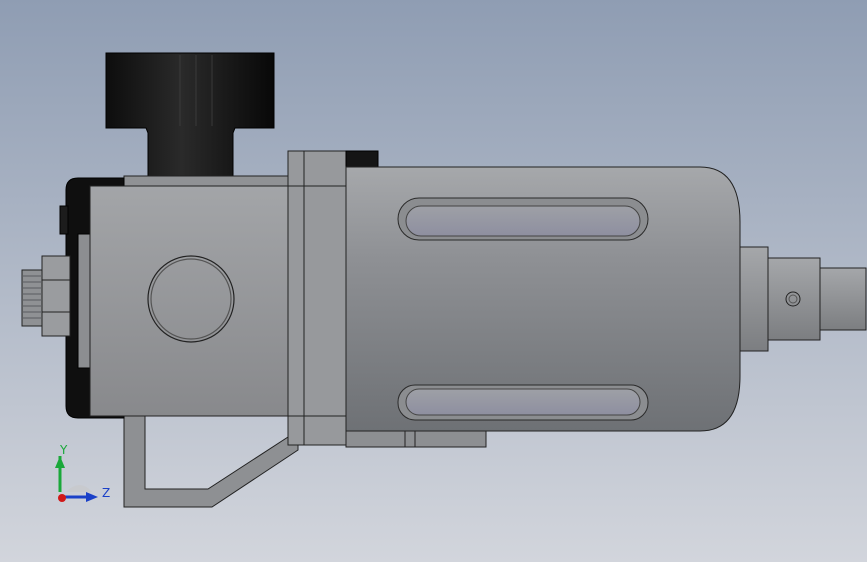  Describe the element at coordinates (523, 402) in the screenshot. I see `sight-window-bottom` at that location.